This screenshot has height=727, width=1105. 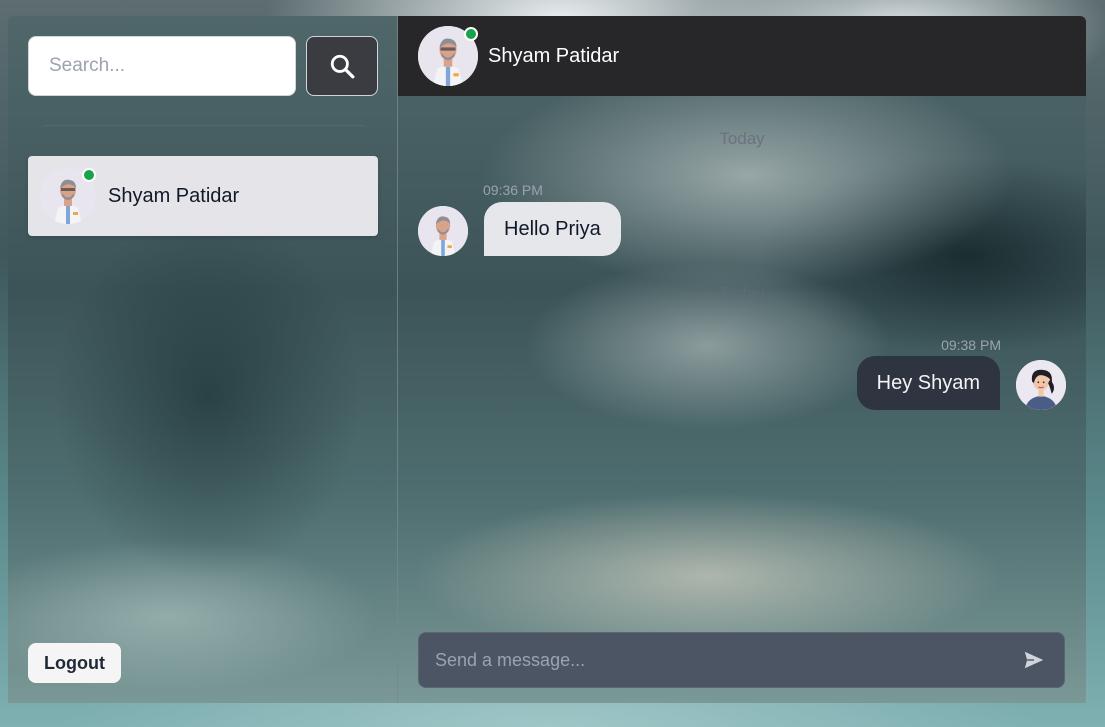 I want to click on send-button, so click(x=1034, y=660).